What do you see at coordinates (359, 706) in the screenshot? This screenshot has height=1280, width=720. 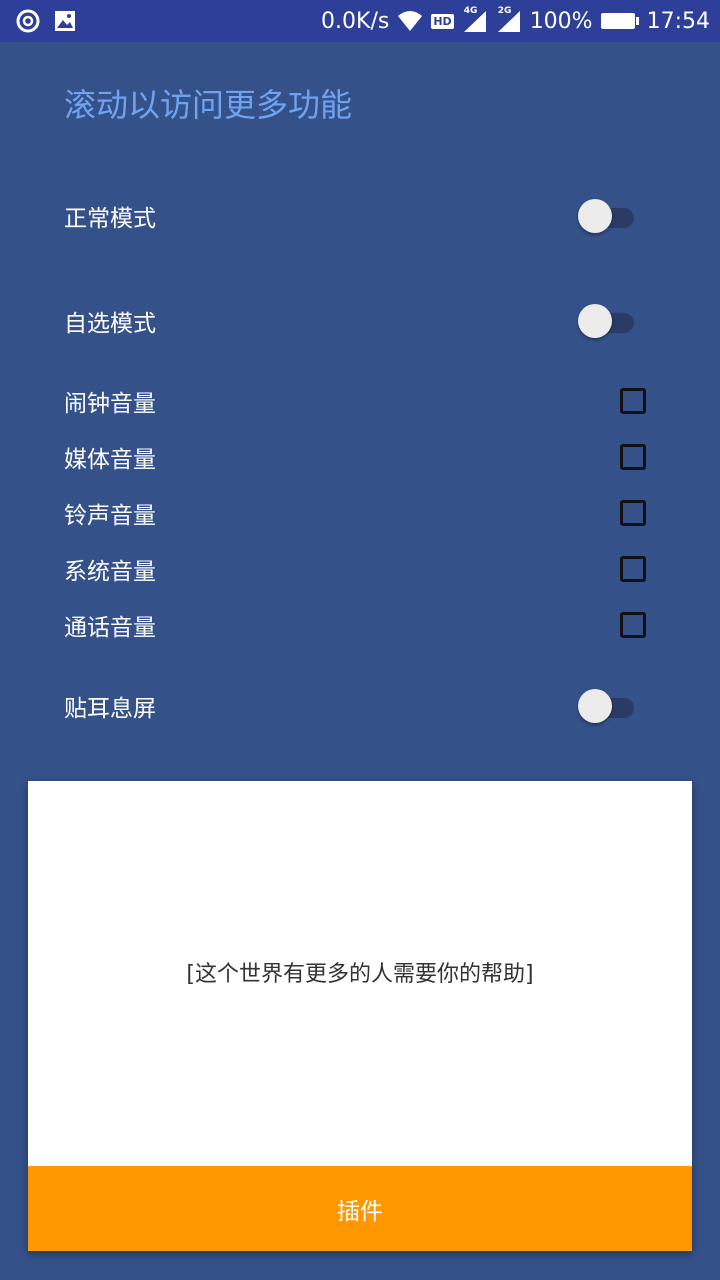 I see `proximity-screen-off-row: 贴耳息屏` at bounding box center [359, 706].